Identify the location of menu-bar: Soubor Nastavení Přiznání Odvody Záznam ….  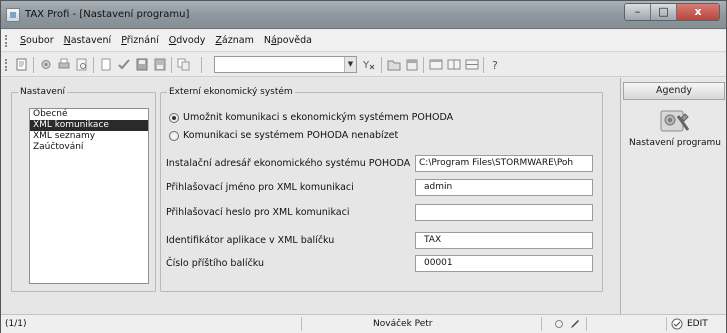
(363, 41).